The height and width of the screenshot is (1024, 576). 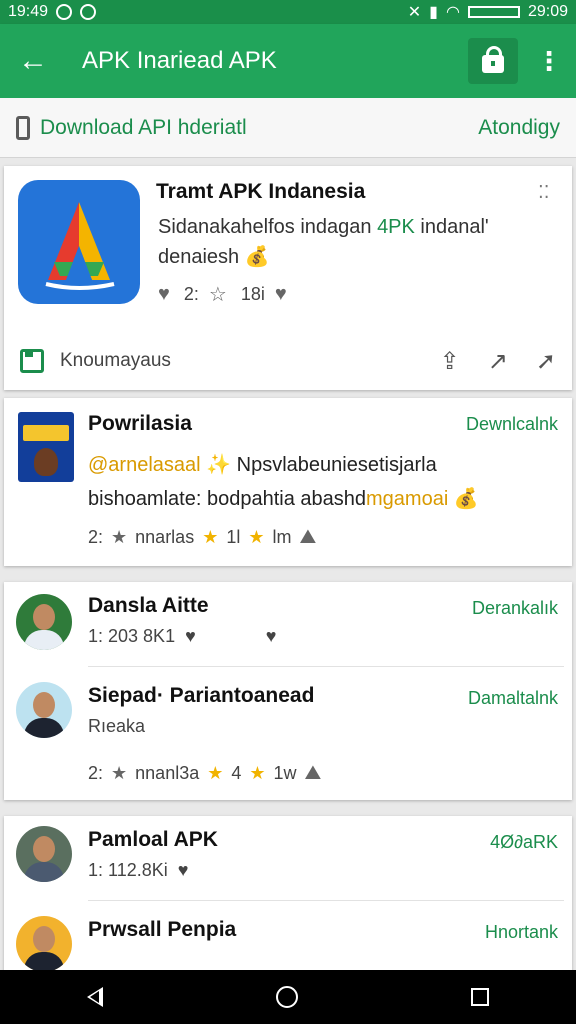 What do you see at coordinates (115, 360) in the screenshot?
I see `featured-footer-label: Knoumayaus` at bounding box center [115, 360].